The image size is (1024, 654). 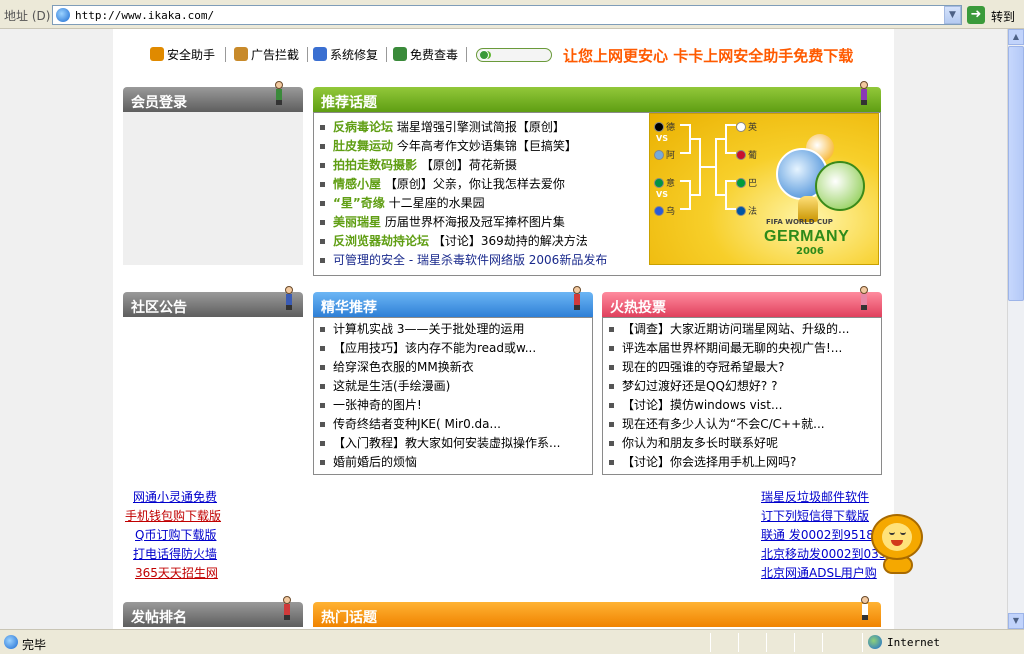 I want to click on topic-link: 【原创】荷花新摄, so click(x=469, y=165).